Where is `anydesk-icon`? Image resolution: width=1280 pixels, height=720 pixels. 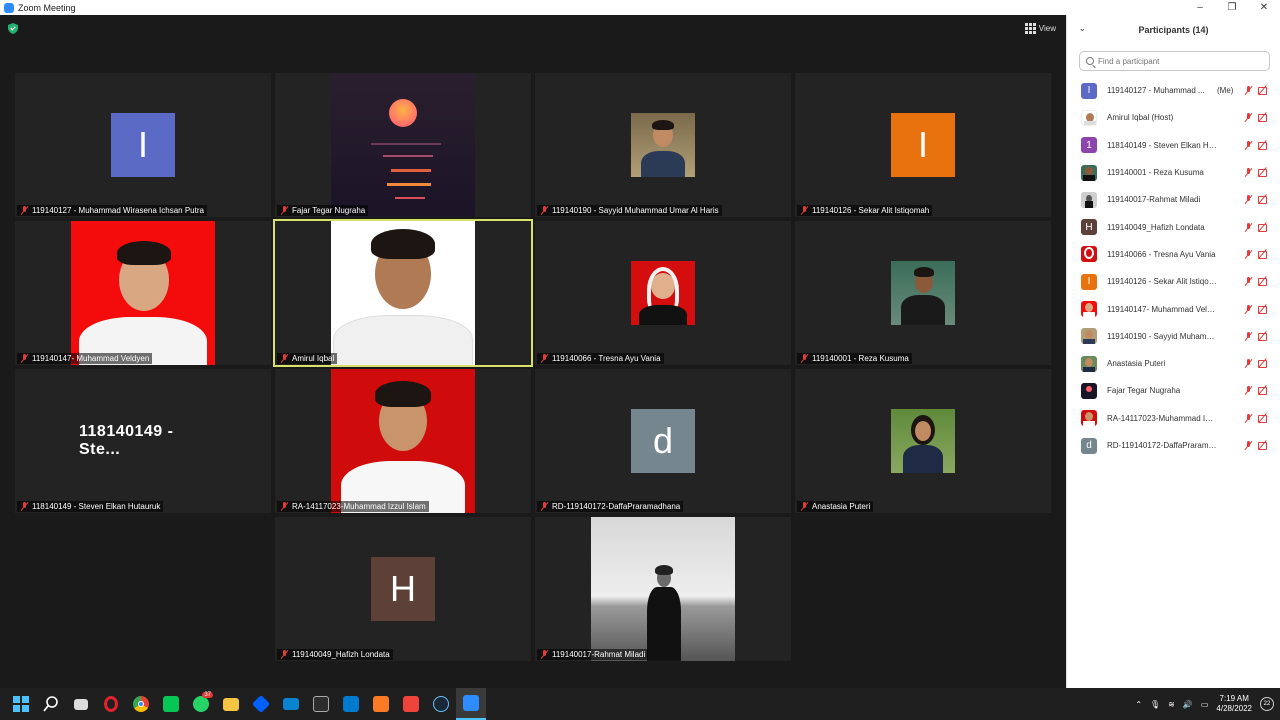 anydesk-icon is located at coordinates (411, 704).